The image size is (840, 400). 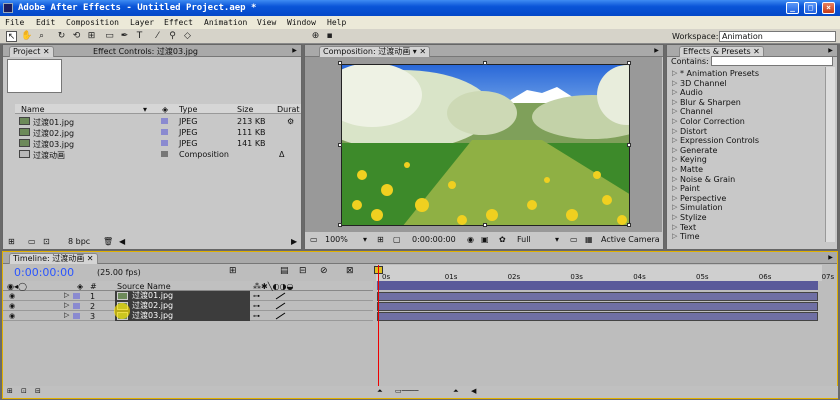 I want to click on world-axis-icon: ▪, so click(x=329, y=36).